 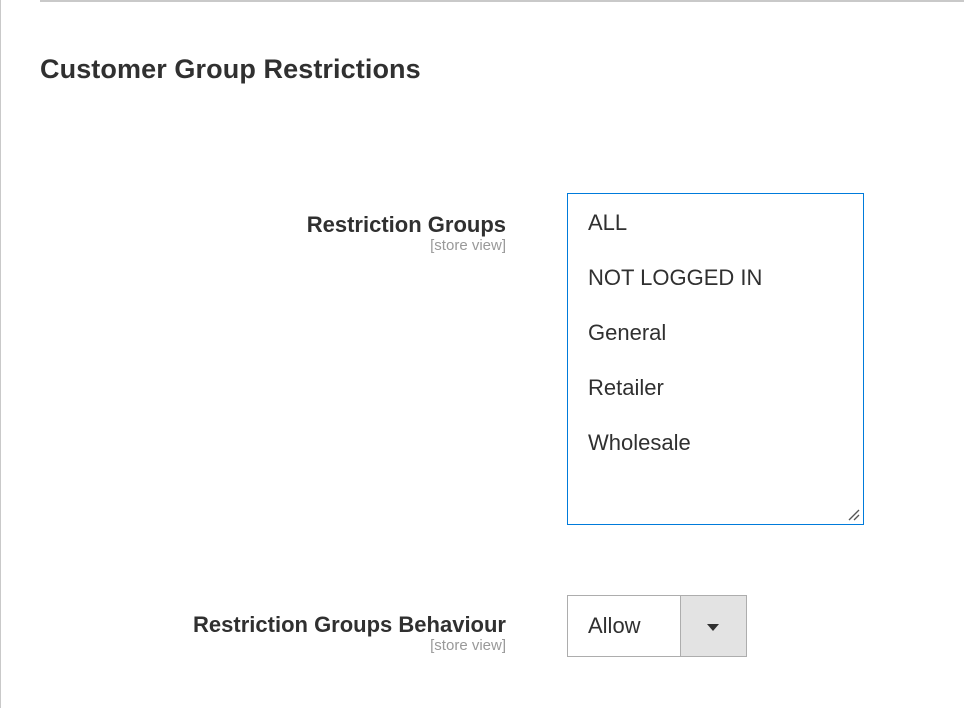 I want to click on multiselect-option-wholesale: Wholesale, so click(x=715, y=450).